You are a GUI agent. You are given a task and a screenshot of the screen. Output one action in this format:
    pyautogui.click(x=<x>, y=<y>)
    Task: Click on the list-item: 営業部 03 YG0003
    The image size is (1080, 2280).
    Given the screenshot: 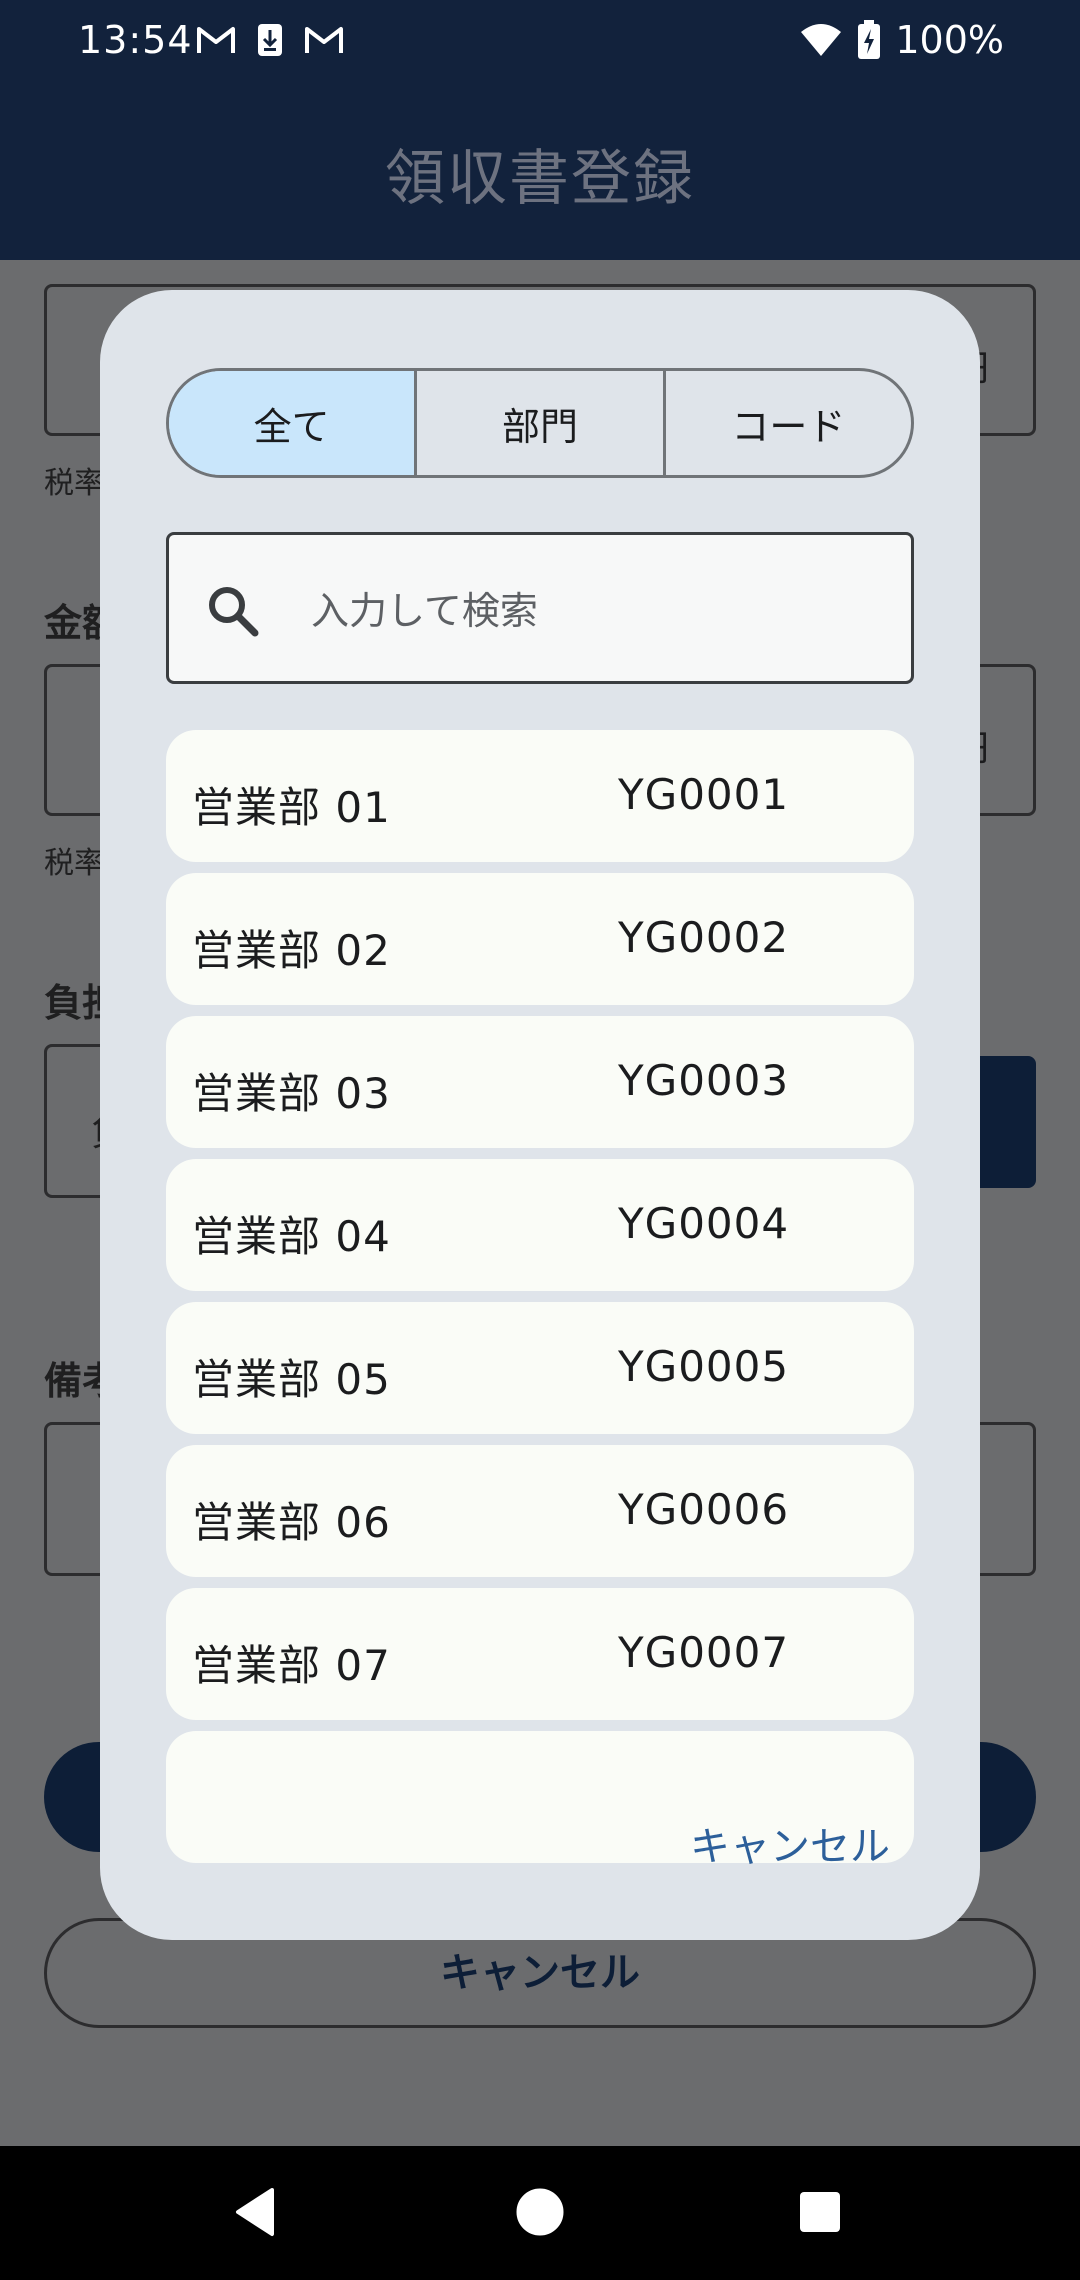 What is the action you would take?
    pyautogui.click(x=540, y=1082)
    